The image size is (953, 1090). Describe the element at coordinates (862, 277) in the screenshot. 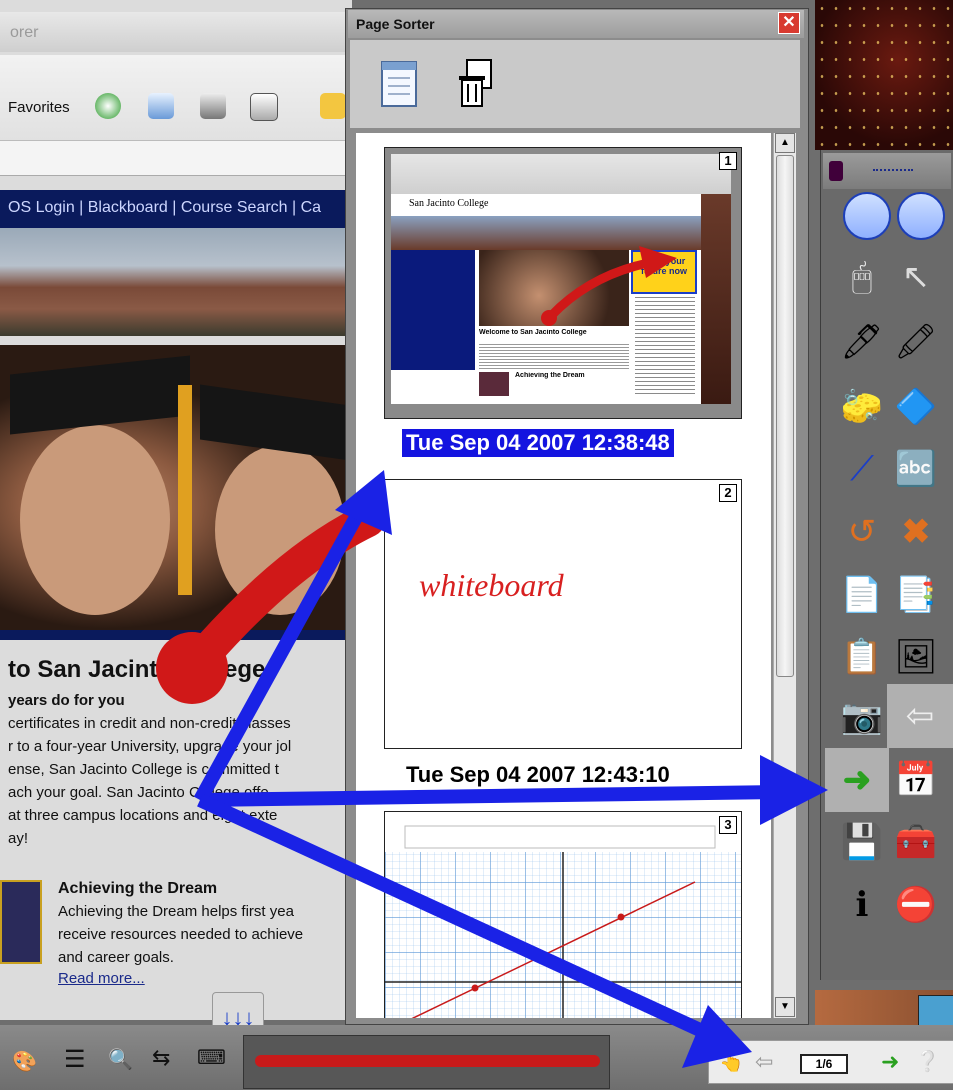

I see `mouse-icon: 🖱` at that location.